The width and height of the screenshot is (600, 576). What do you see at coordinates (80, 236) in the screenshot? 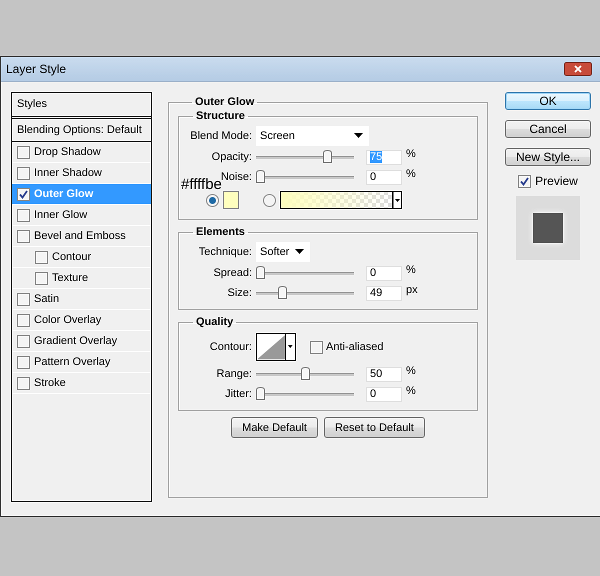
I see `style-item: Bevel and Emboss` at bounding box center [80, 236].